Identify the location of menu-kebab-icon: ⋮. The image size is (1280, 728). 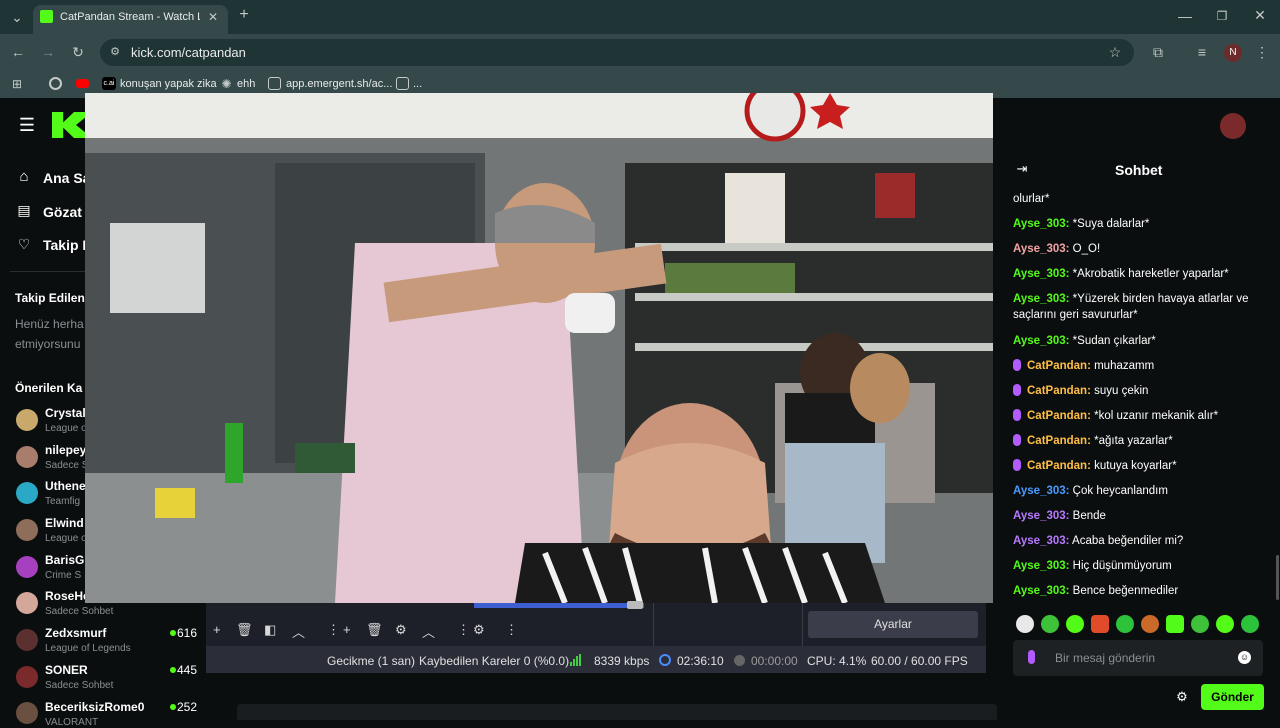
(1262, 52).